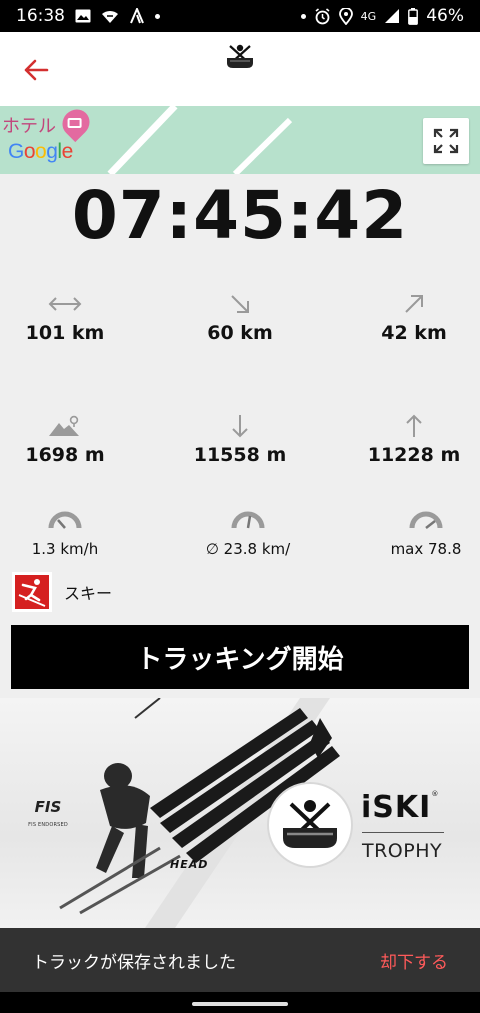  I want to click on speedometer-mid-icon, so click(248, 520).